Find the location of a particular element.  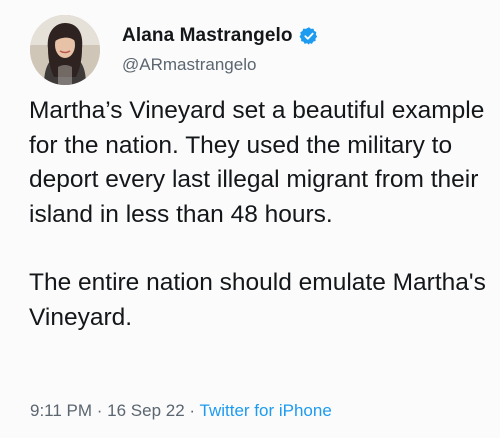

name-row: Alana Mastrangelo is located at coordinates (220, 36).